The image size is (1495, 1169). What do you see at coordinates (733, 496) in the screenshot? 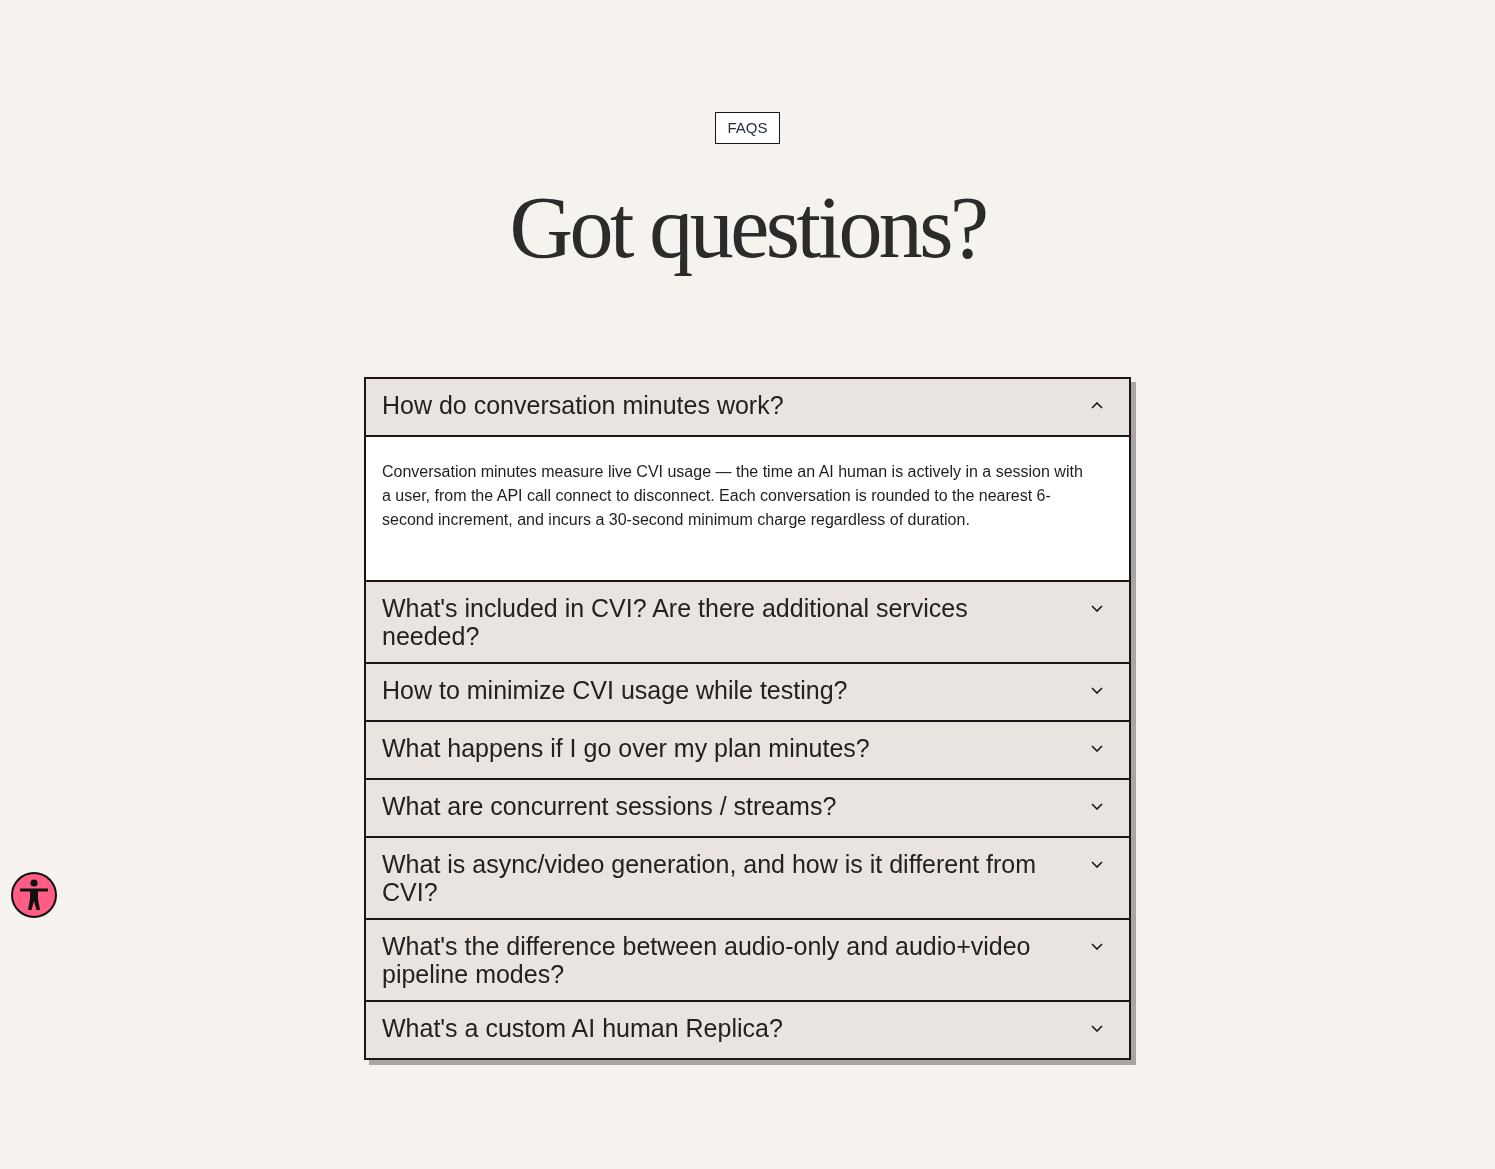
I see `faq-answer: Conversation minutes measure live CVI usage — the time an AI human is actively in a session with a user, from the API call connect to disconnect. Each conversation is rounded to the nearest 6-second increment, and incurs a 30-second minimum charge regardless of duration.` at bounding box center [733, 496].